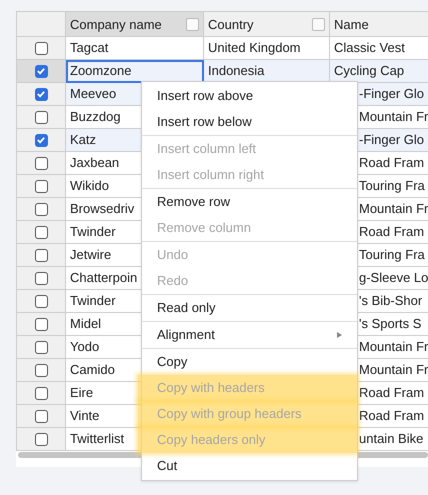 The image size is (428, 495). Describe the element at coordinates (41, 24) in the screenshot. I see `corner-header-cell` at that location.